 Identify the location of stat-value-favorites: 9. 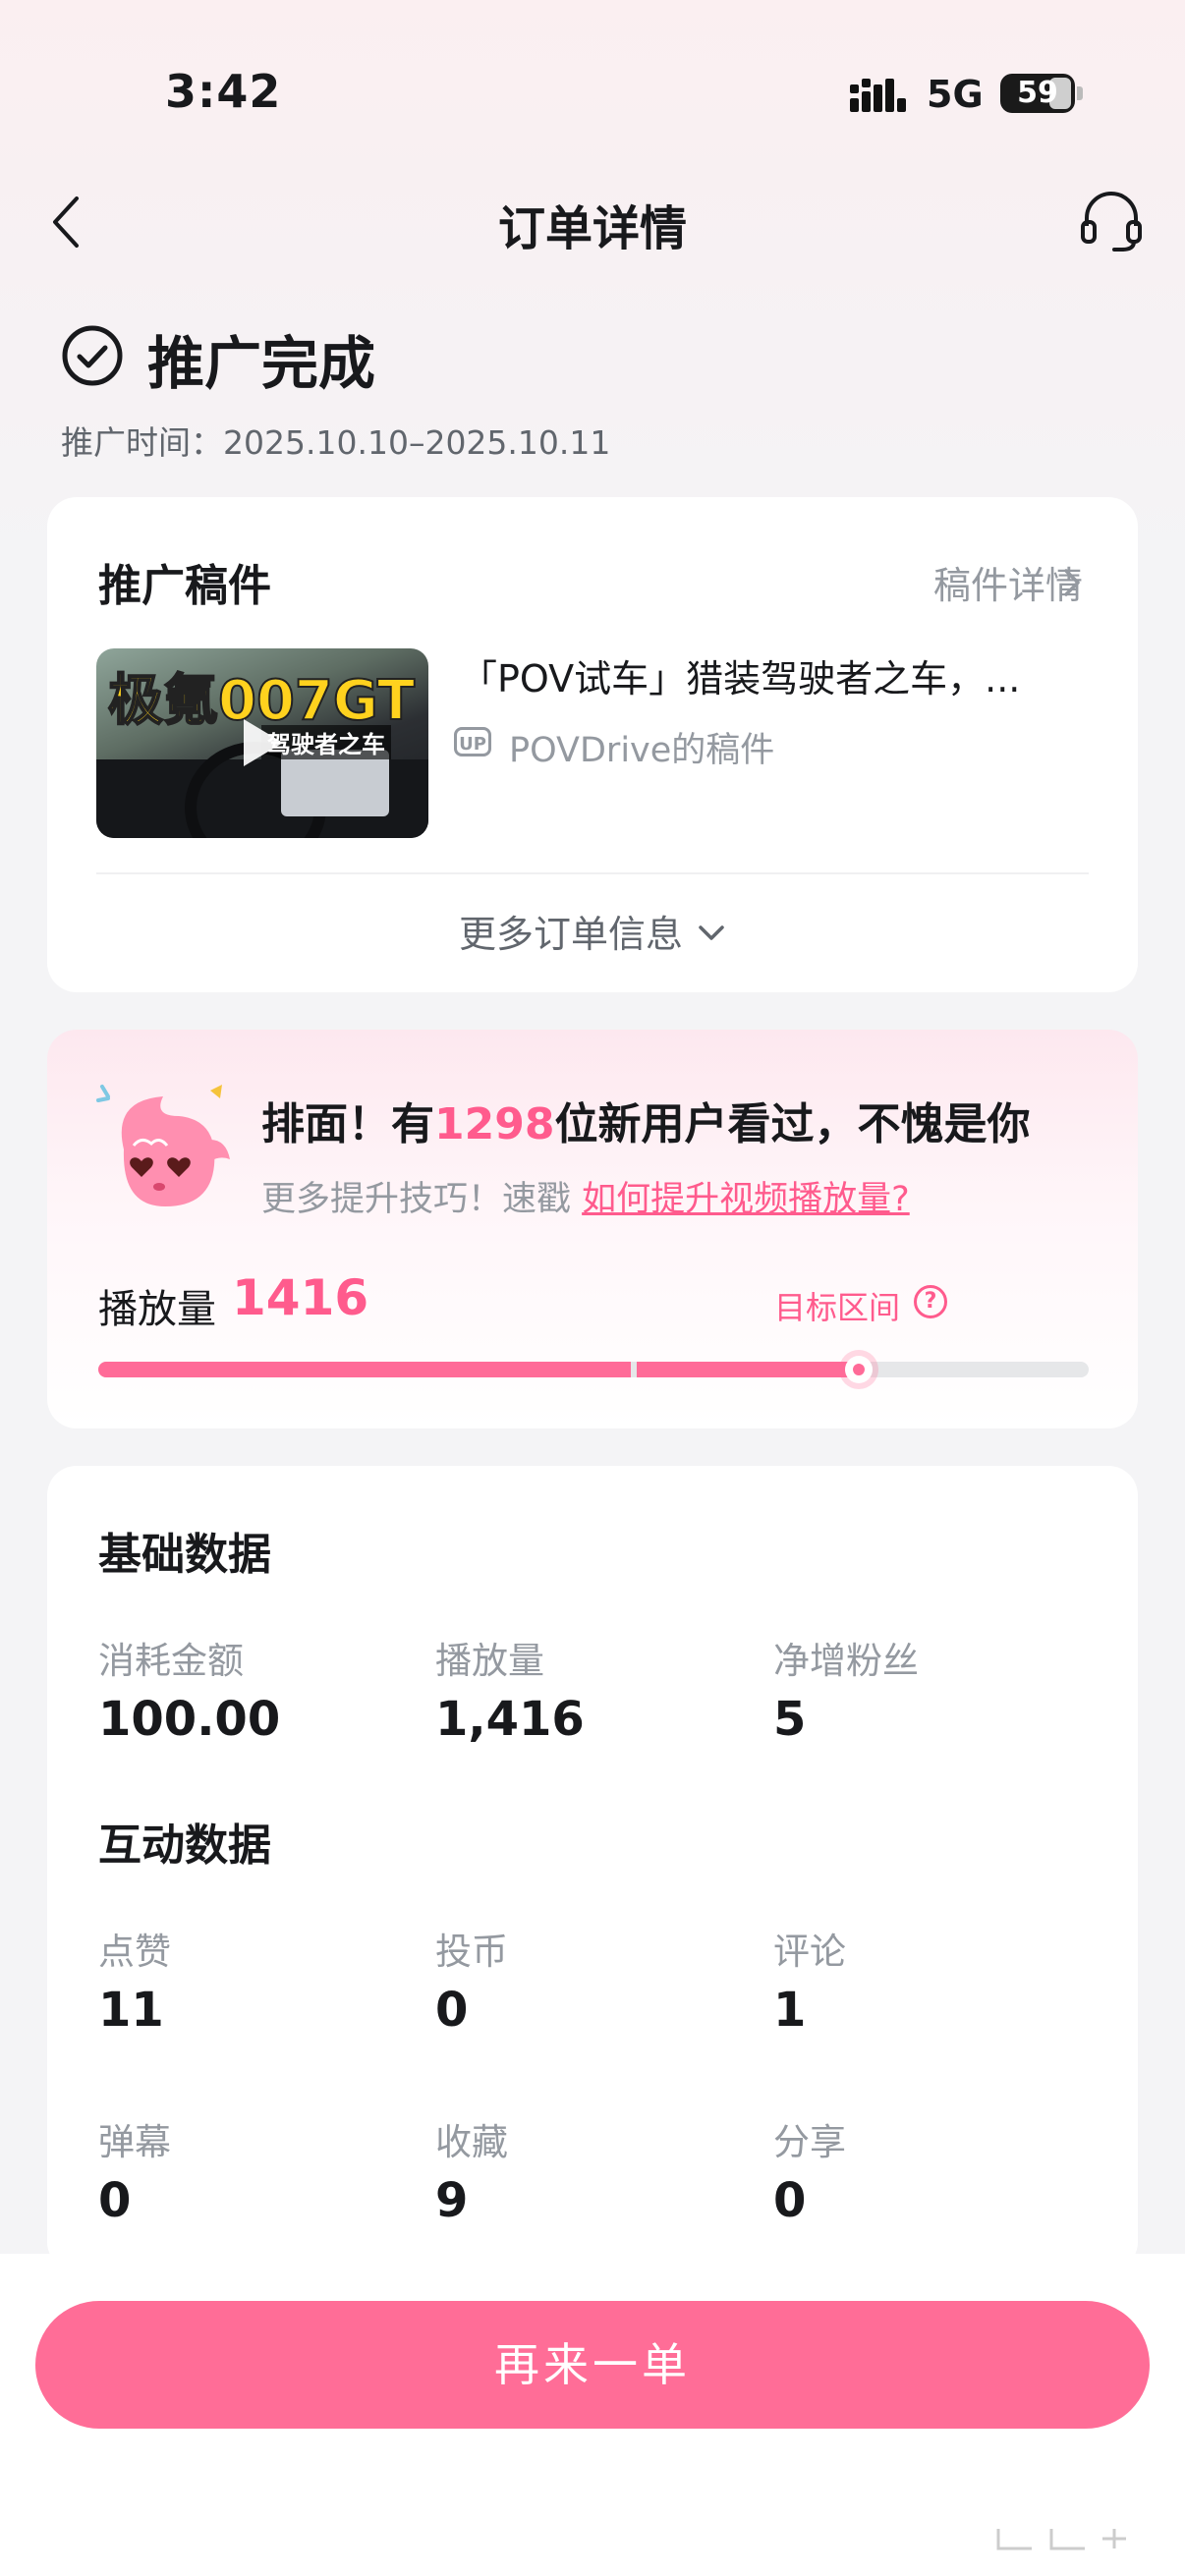
(452, 2200).